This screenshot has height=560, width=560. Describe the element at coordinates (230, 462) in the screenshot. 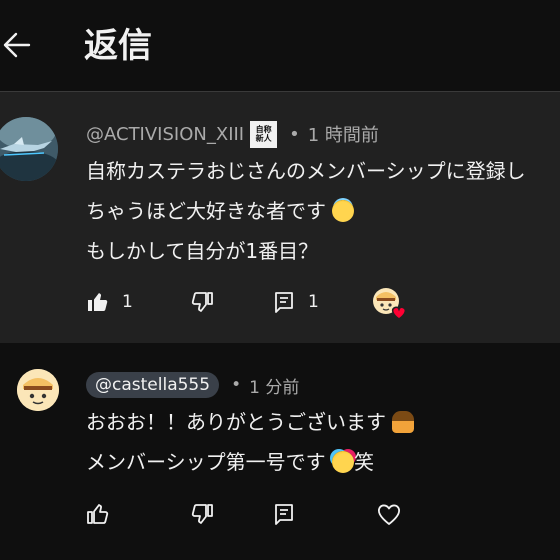

I see `comment-text-line: メンバーシップ第一号です 笑` at that location.